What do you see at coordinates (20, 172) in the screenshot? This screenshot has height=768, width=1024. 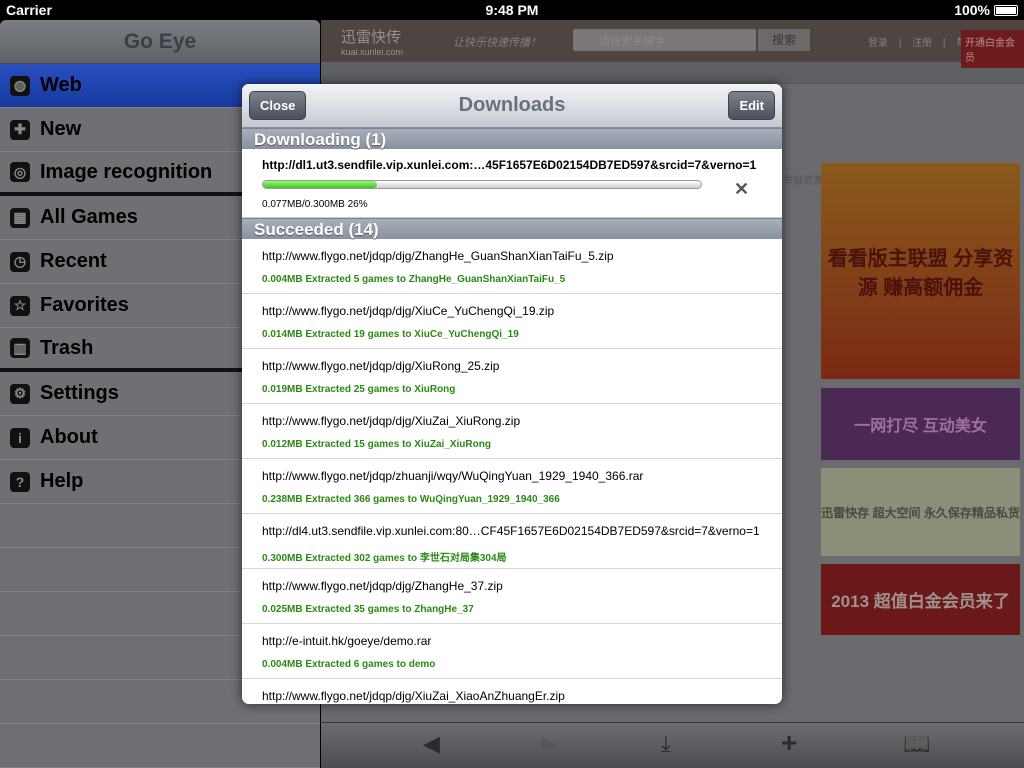 I see `camera-target-icon: ◎` at bounding box center [20, 172].